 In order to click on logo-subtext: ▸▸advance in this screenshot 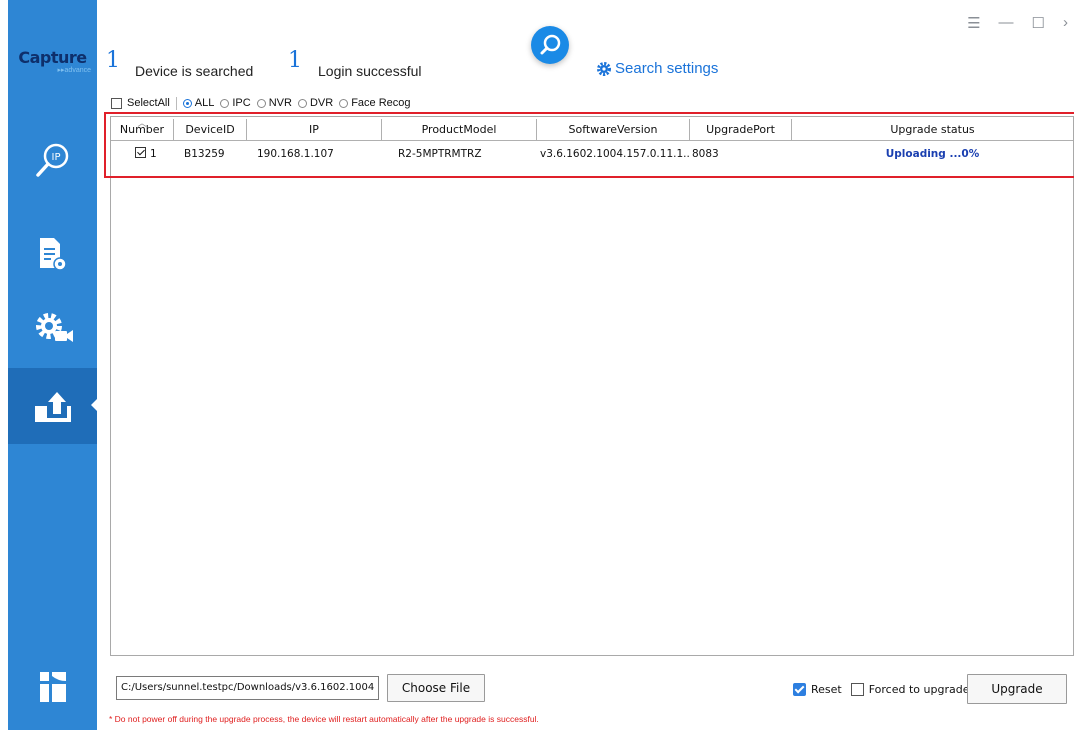, I will do `click(74, 70)`.